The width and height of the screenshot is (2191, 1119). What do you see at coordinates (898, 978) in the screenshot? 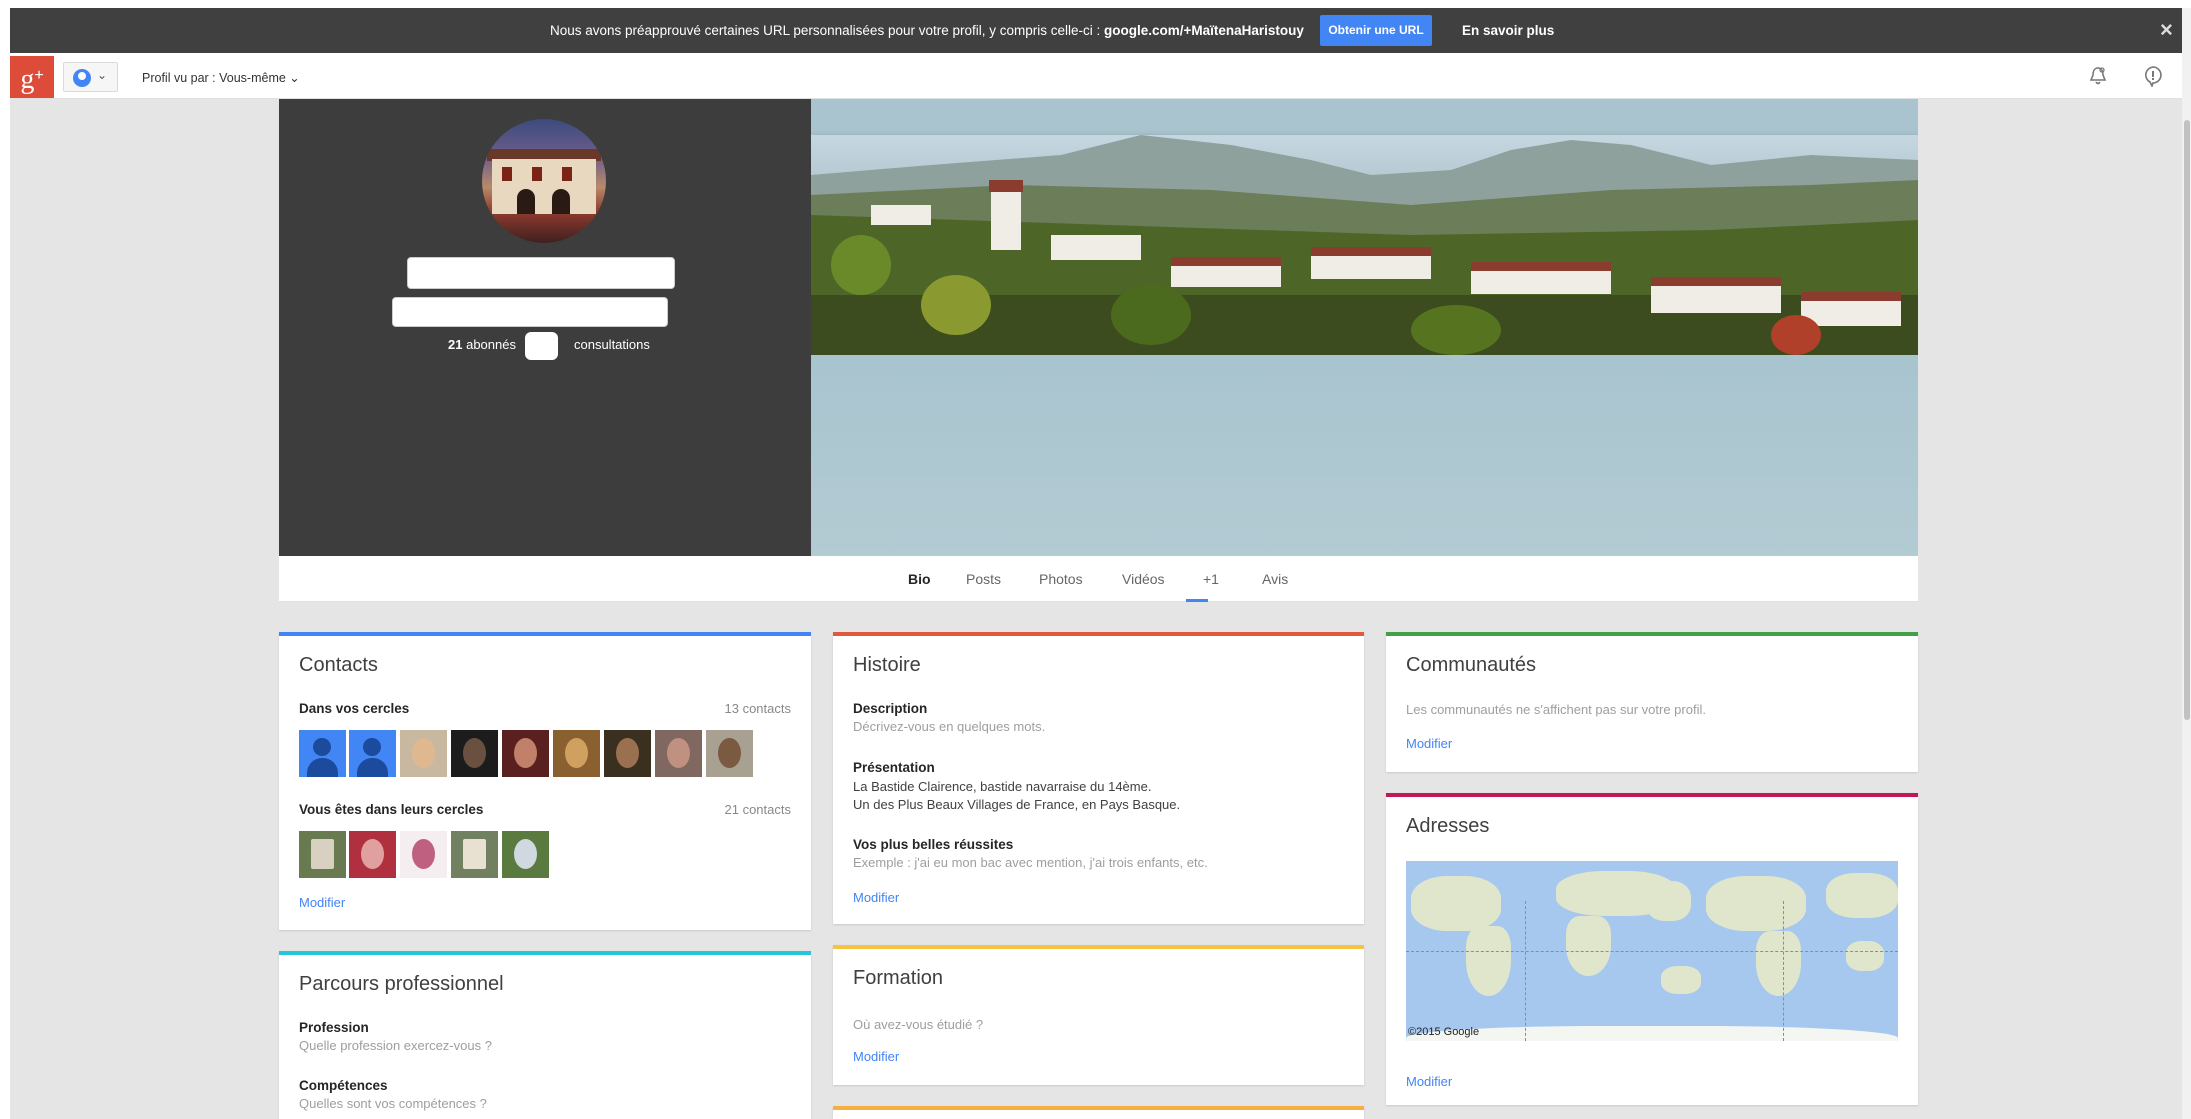
I see `card-title: Formation` at bounding box center [898, 978].